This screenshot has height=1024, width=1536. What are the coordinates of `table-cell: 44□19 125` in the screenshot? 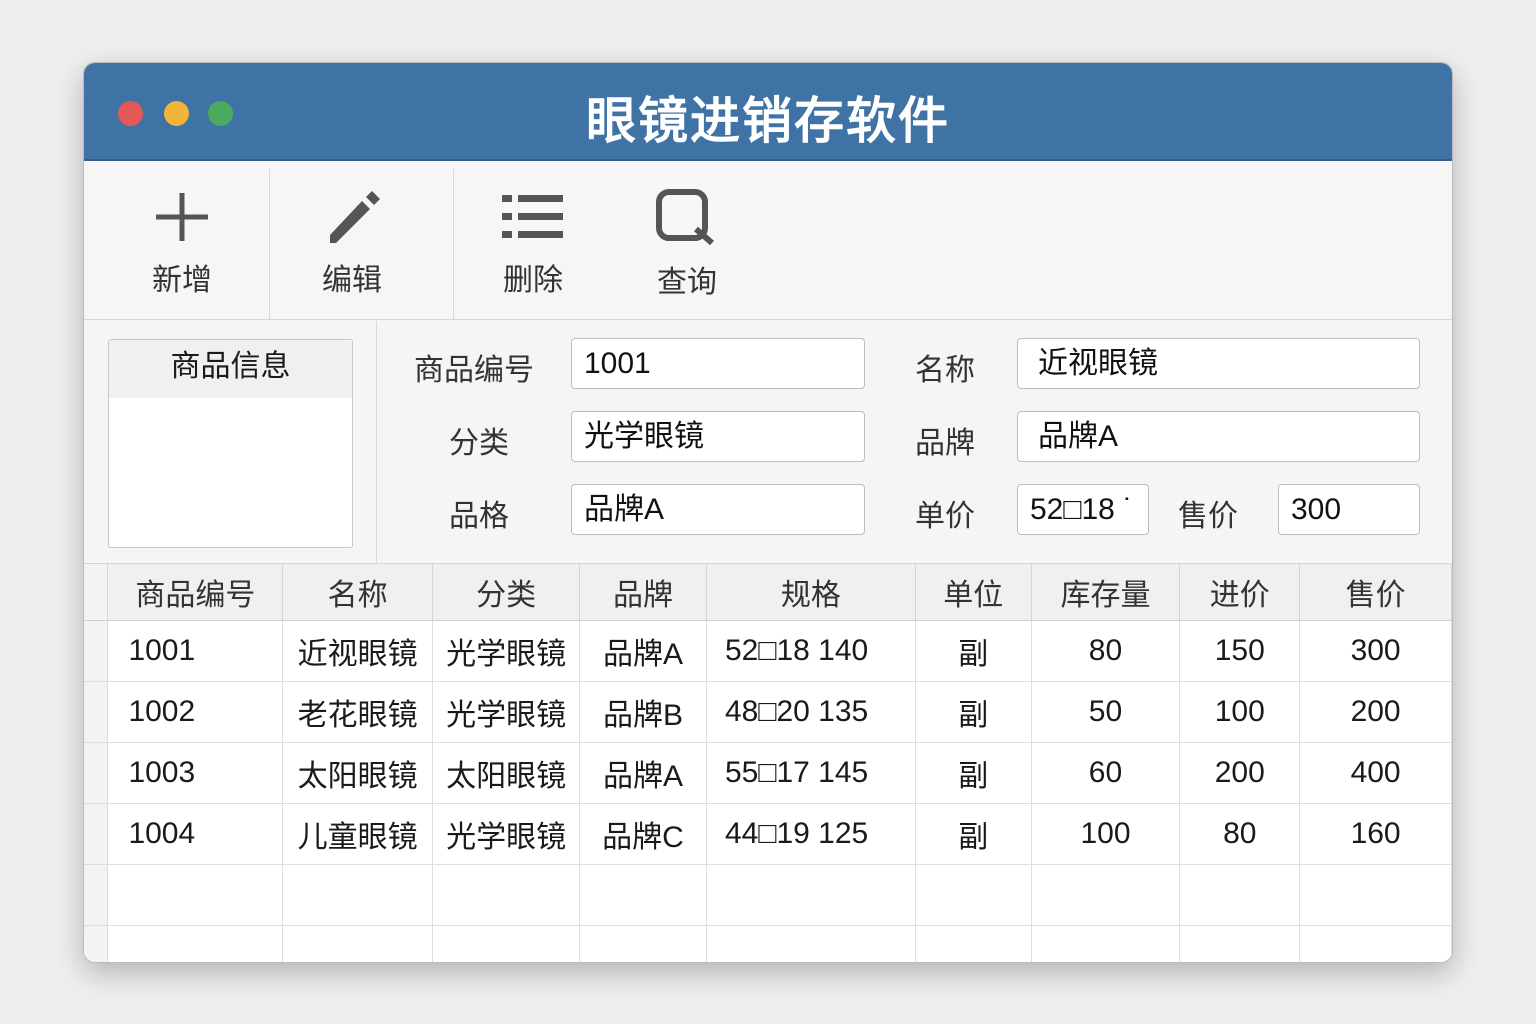 It's located at (811, 834).